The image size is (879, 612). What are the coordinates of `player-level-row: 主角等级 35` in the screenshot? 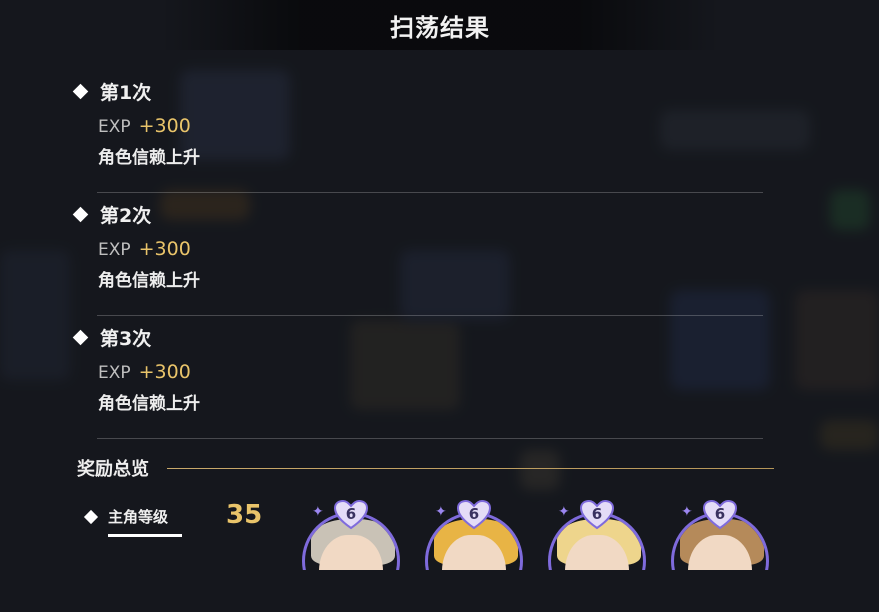 It's located at (172, 518).